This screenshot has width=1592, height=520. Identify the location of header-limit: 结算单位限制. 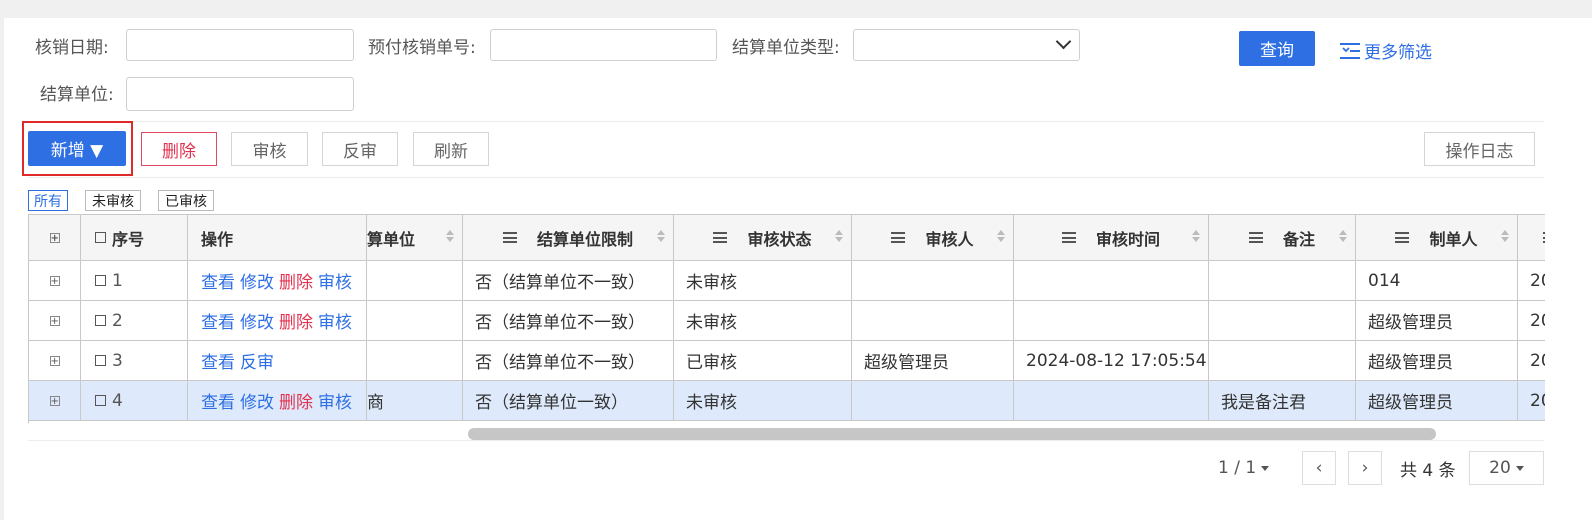
(568, 238).